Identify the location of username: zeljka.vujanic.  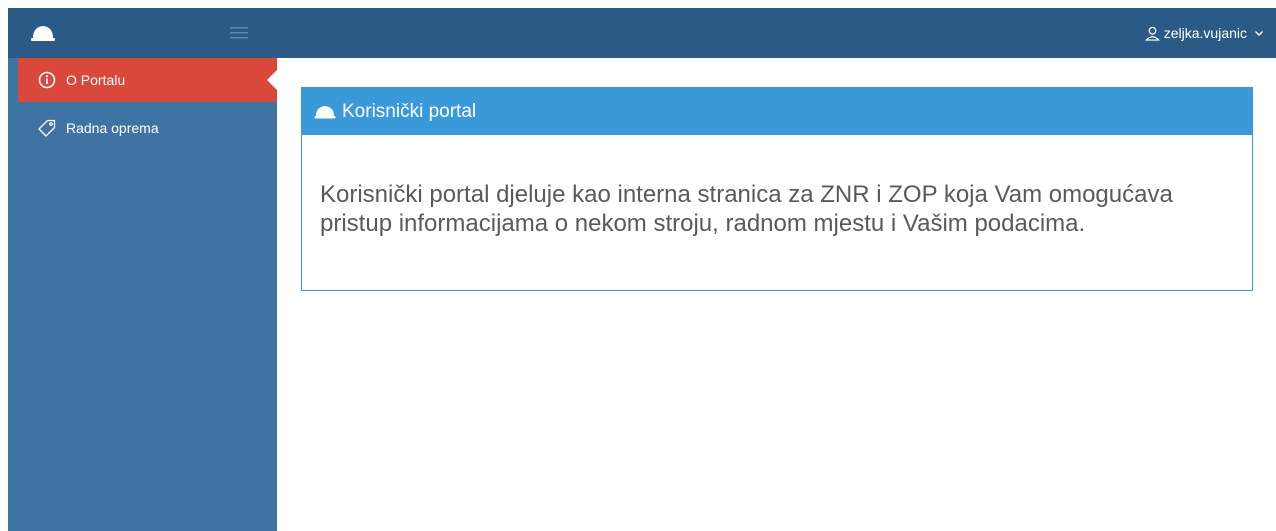
(1205, 33).